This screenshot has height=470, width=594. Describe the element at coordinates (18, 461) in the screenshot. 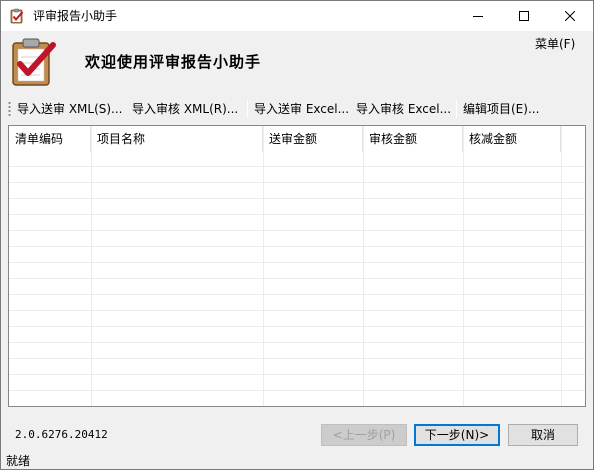

I see `status-text: 就绪` at that location.